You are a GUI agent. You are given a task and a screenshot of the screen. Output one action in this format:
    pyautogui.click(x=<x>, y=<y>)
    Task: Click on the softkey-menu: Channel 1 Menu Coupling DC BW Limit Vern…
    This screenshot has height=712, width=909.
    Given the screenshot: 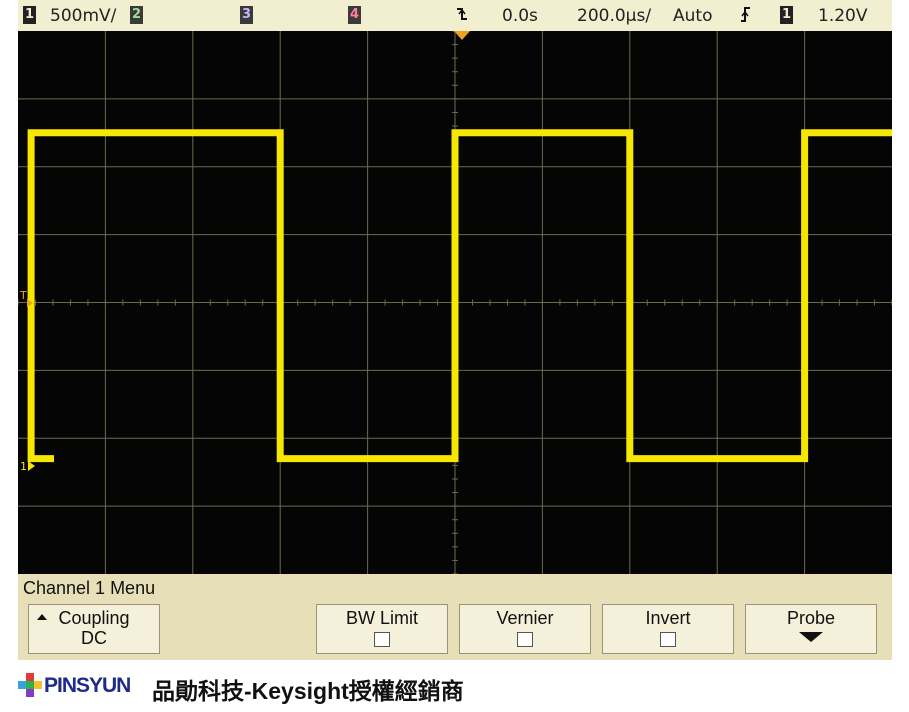 What is the action you would take?
    pyautogui.click(x=455, y=617)
    